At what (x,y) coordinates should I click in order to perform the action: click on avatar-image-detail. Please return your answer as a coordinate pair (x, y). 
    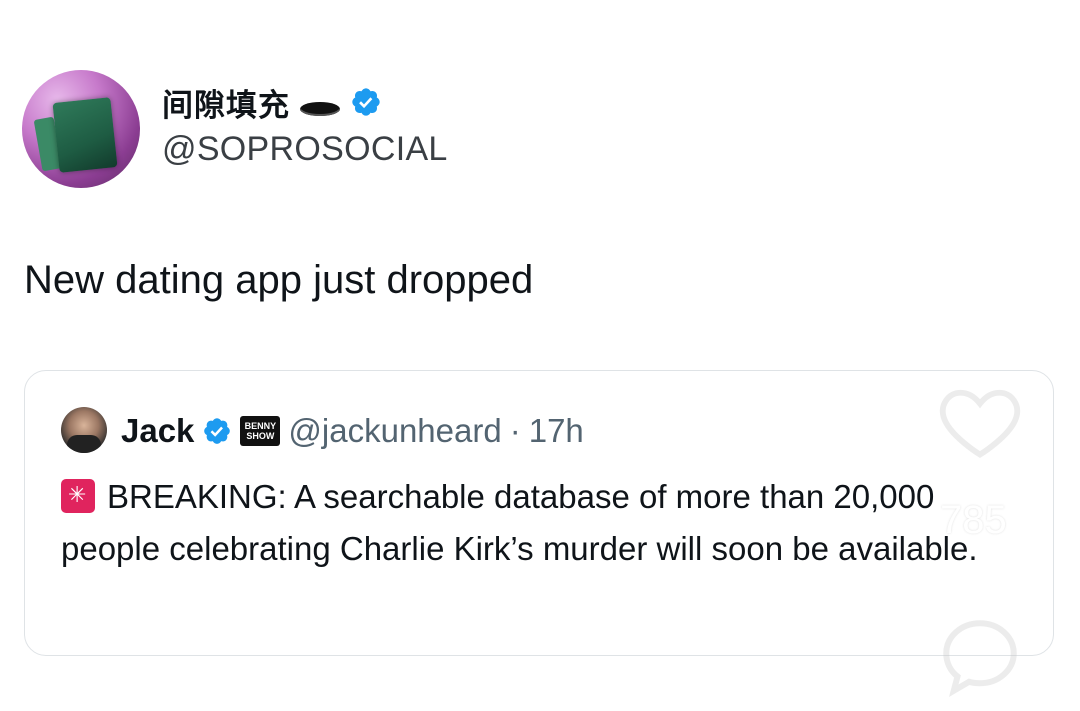
    Looking at the image, I should click on (84, 444).